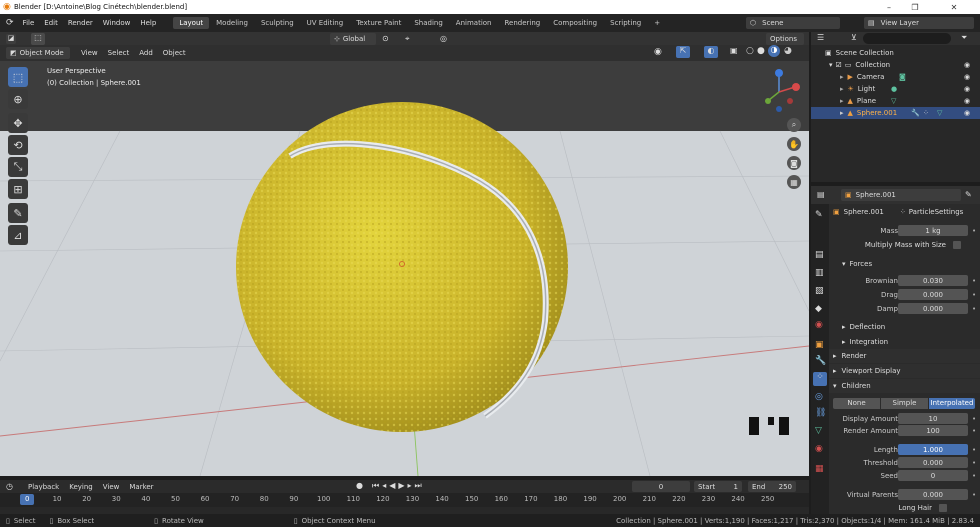 The height and width of the screenshot is (527, 980). What do you see at coordinates (819, 469) in the screenshot?
I see `texture-tab-icon: ▦` at bounding box center [819, 469].